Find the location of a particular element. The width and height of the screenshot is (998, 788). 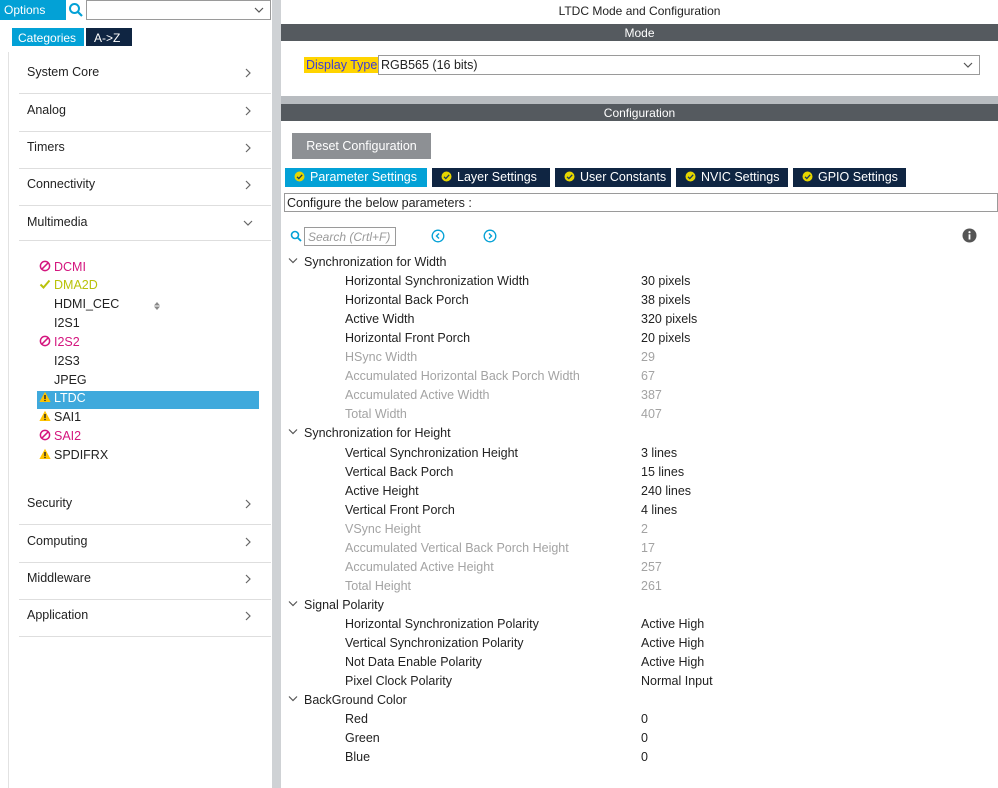

options-search-dropdown is located at coordinates (178, 10).